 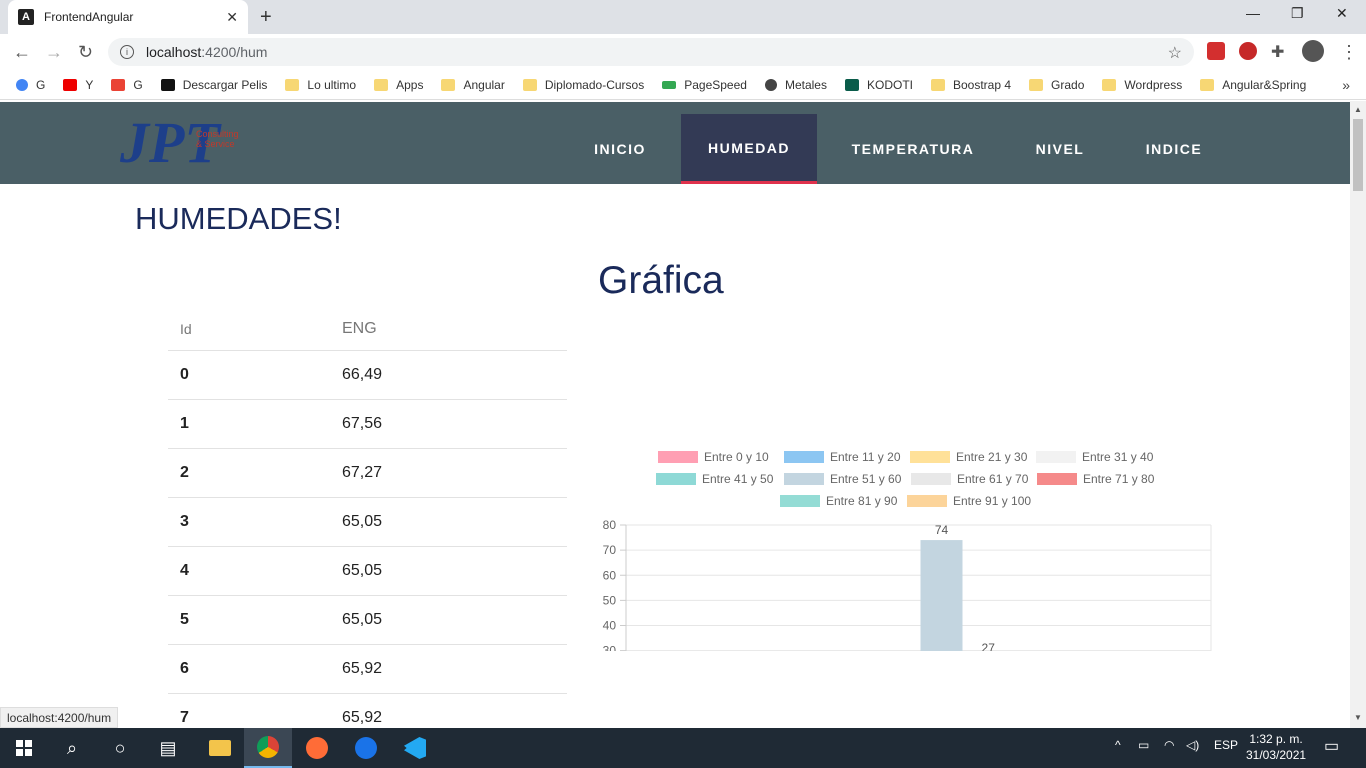 I want to click on table-row: 5 65,05, so click(x=367, y=620).